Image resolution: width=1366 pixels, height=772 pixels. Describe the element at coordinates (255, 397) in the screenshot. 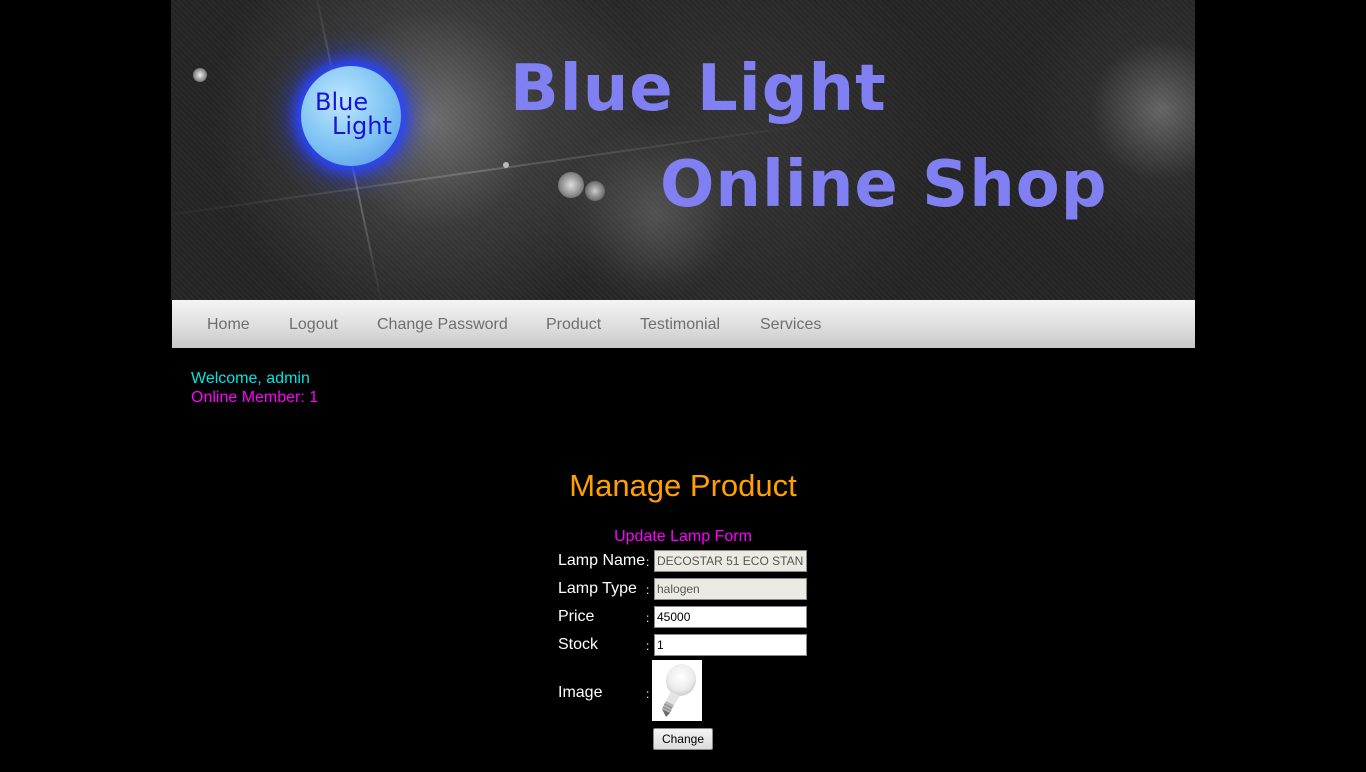

I see `online-member-count: Online Member: 1` at that location.